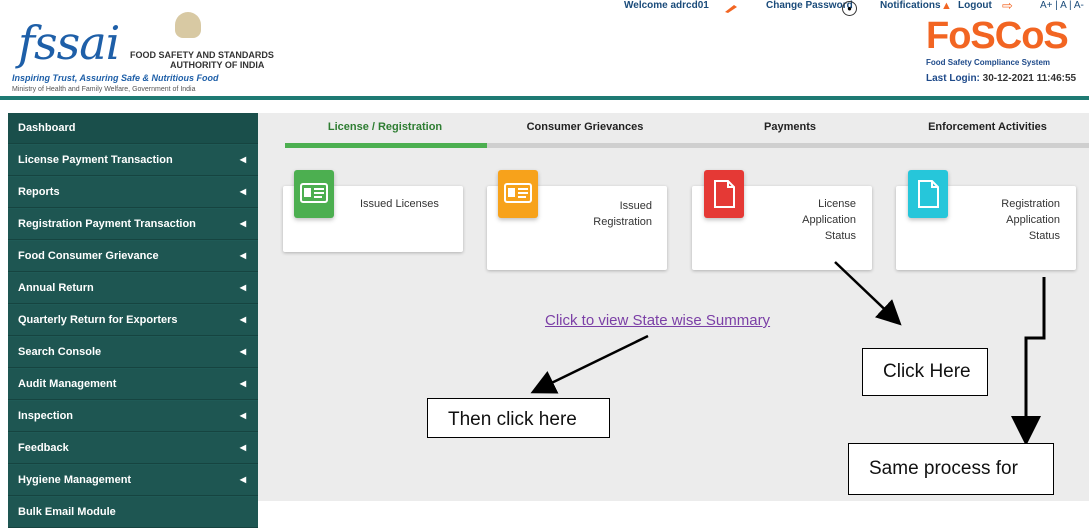 The image size is (1089, 528). Describe the element at coordinates (67, 512) in the screenshot. I see `sidebar-item-label: Bulk Email Module` at that location.